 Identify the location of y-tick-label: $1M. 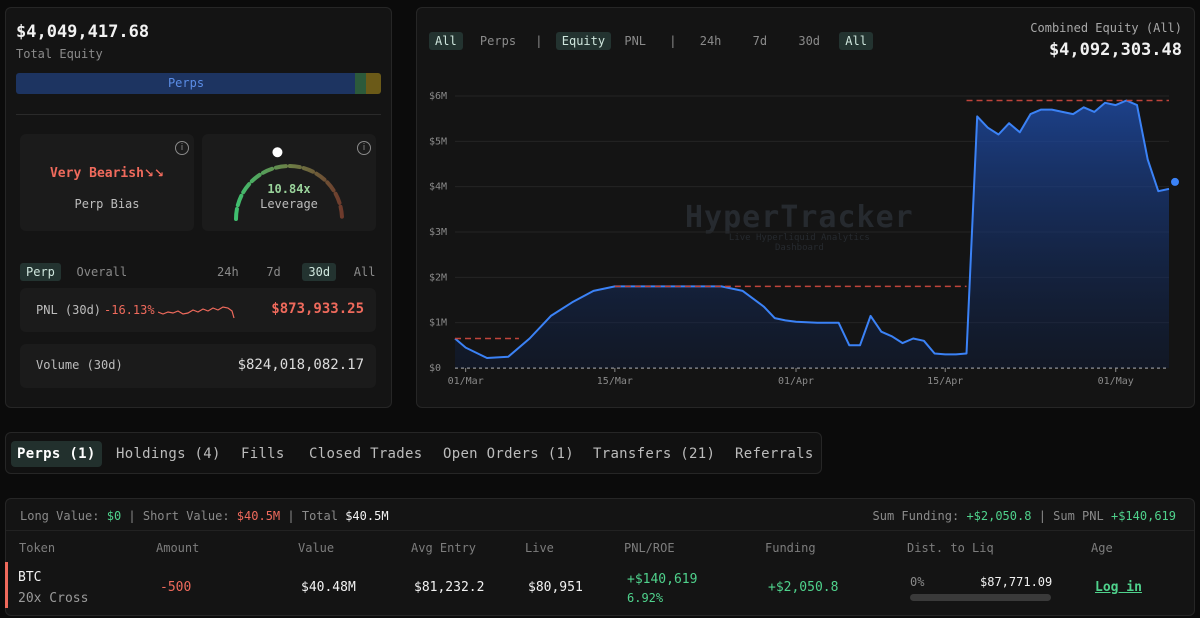
(438, 323).